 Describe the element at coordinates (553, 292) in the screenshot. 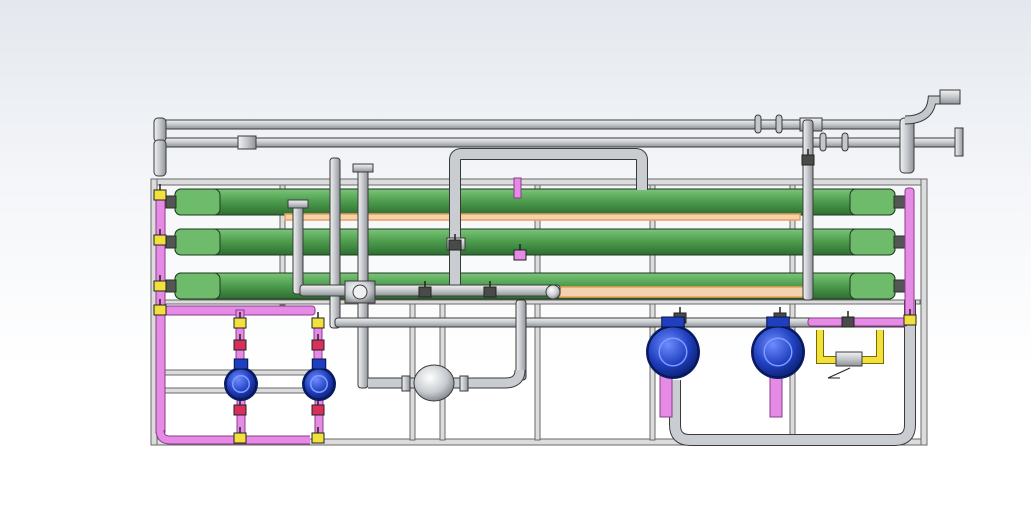

I see `permeate-junction` at that location.